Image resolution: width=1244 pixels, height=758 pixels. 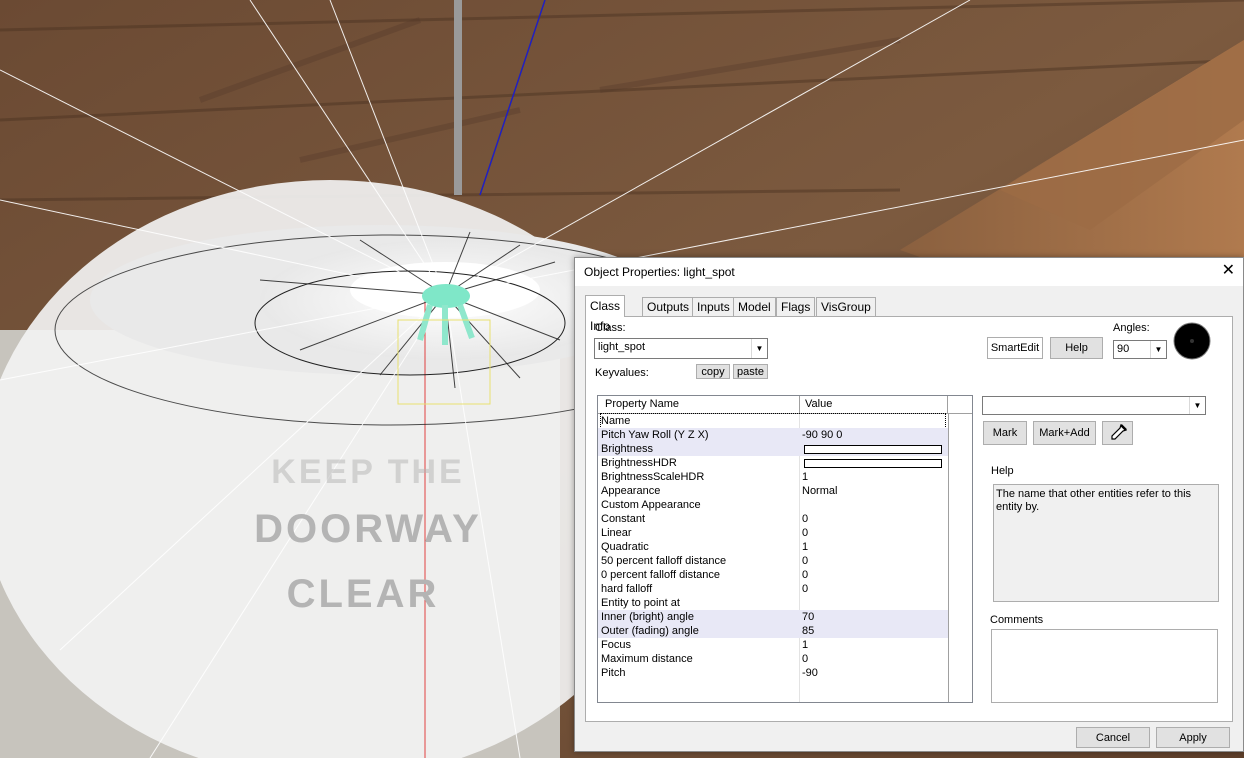 I want to click on property-name: Pitch, so click(x=613, y=673).